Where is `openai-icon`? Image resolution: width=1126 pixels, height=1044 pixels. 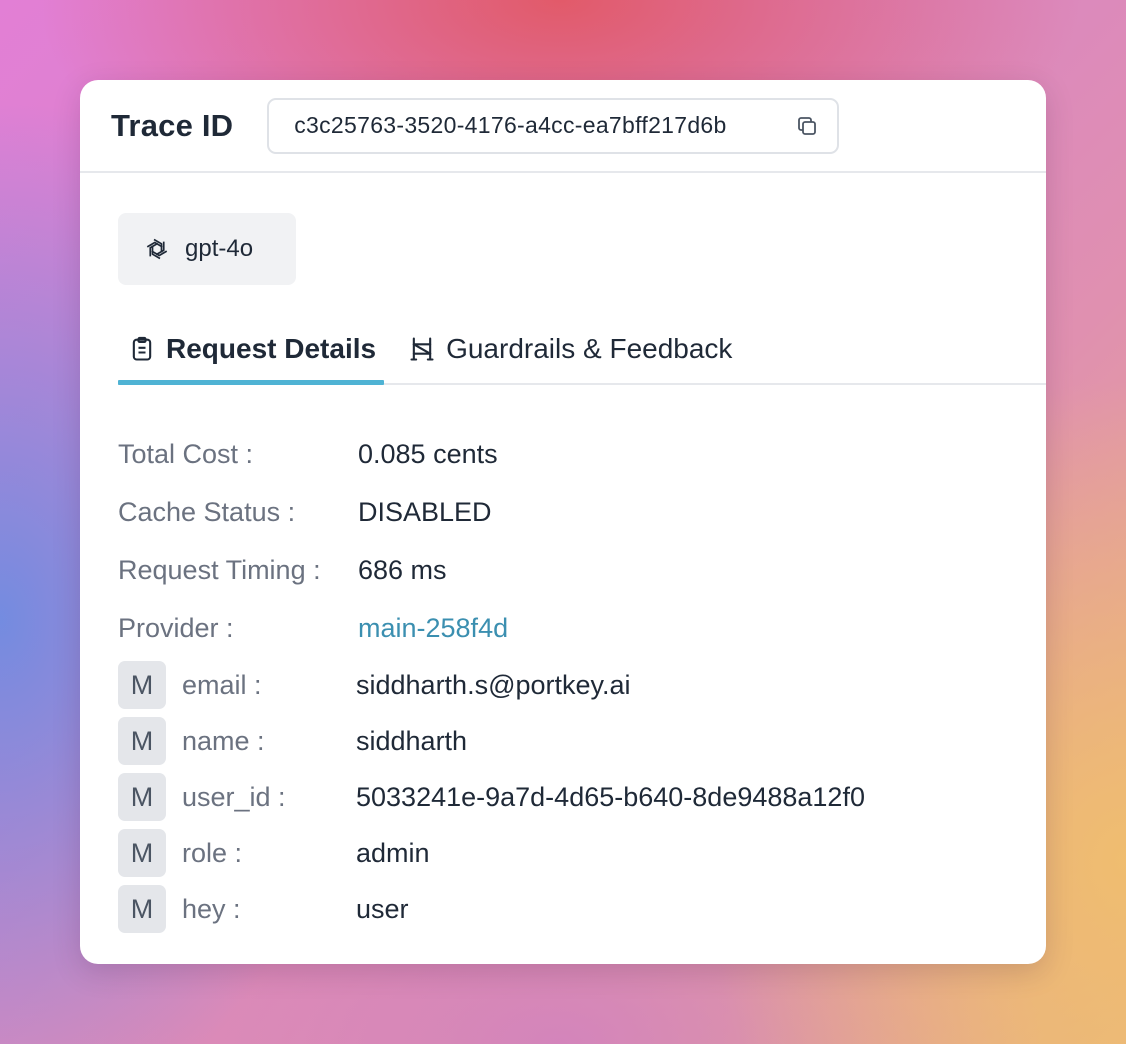 openai-icon is located at coordinates (157, 249).